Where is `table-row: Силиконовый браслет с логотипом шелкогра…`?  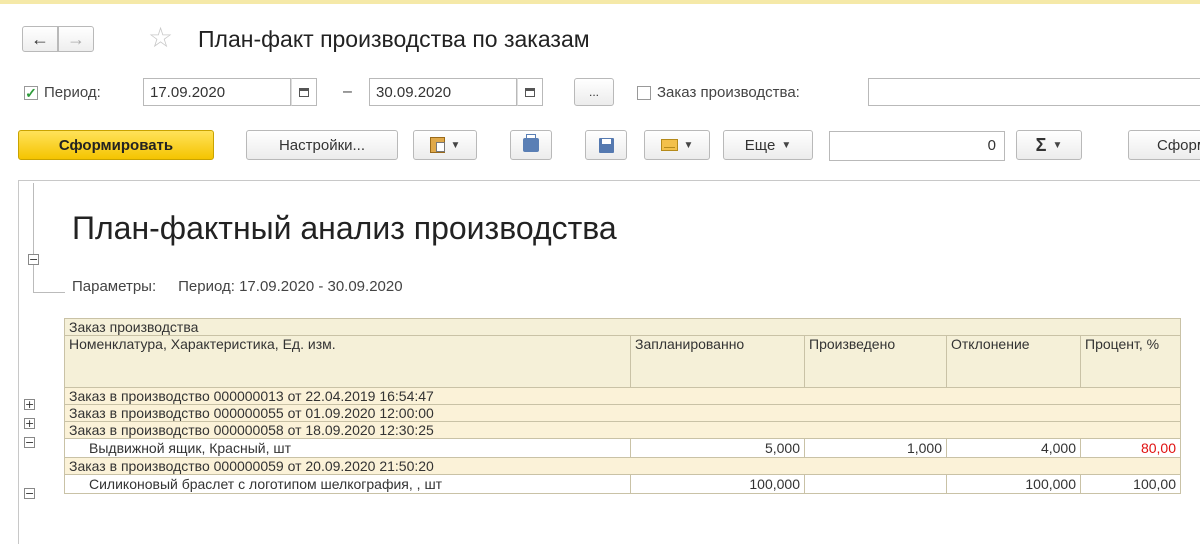 table-row: Силиконовый браслет с логотипом шелкогра… is located at coordinates (622, 484).